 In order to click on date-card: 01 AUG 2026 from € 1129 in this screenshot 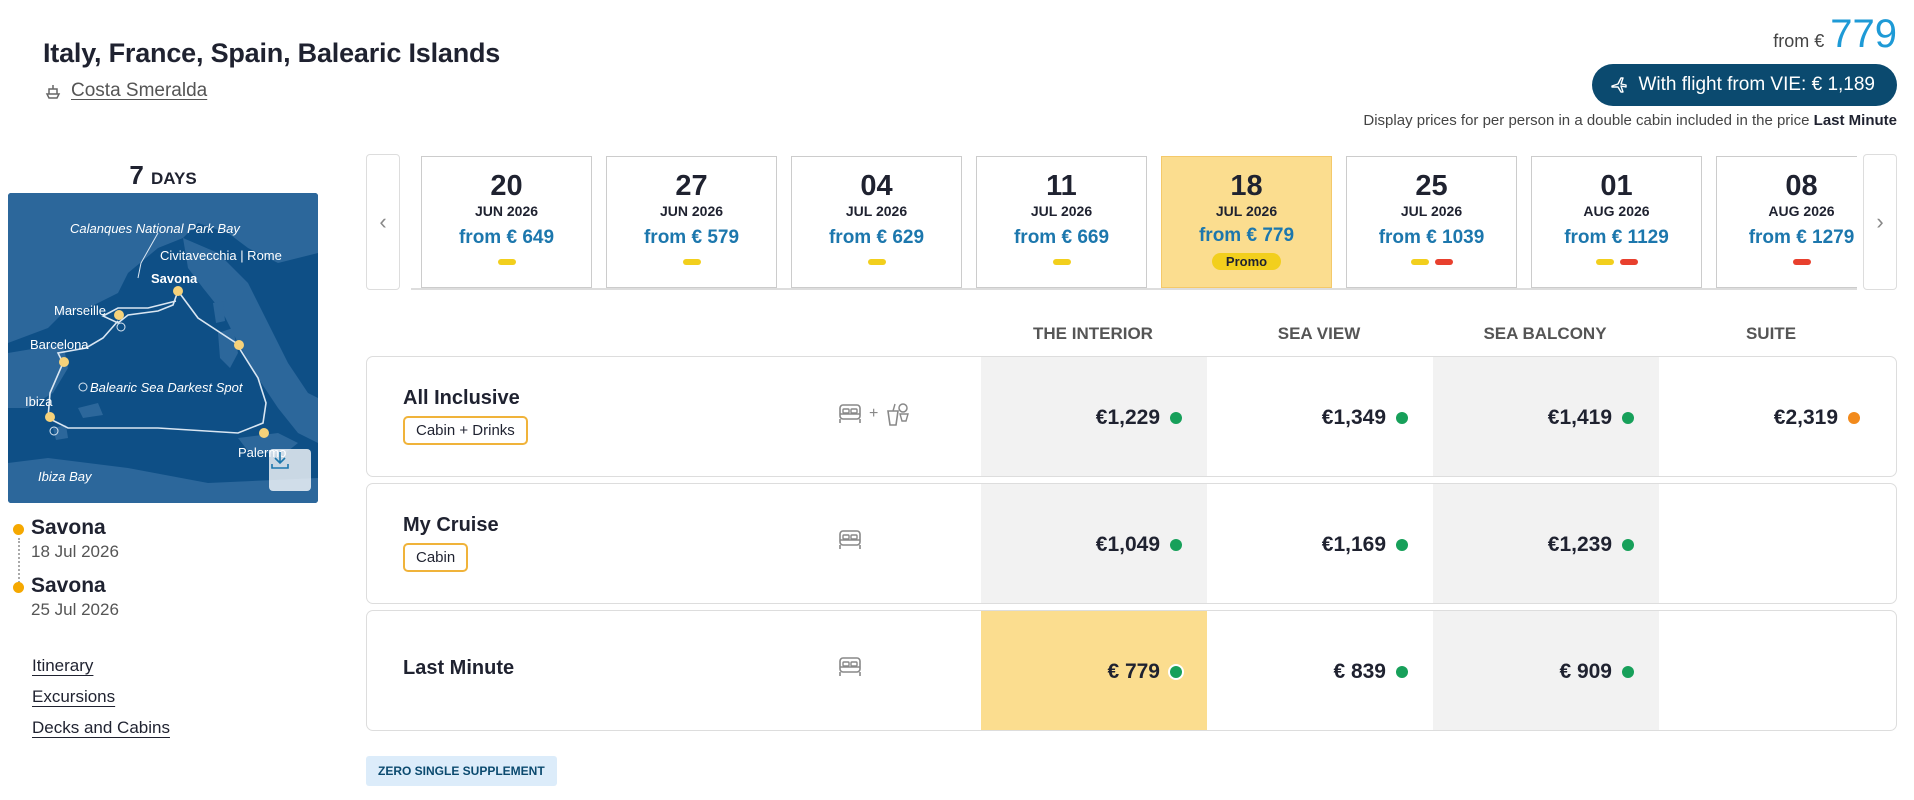, I will do `click(1616, 222)`.